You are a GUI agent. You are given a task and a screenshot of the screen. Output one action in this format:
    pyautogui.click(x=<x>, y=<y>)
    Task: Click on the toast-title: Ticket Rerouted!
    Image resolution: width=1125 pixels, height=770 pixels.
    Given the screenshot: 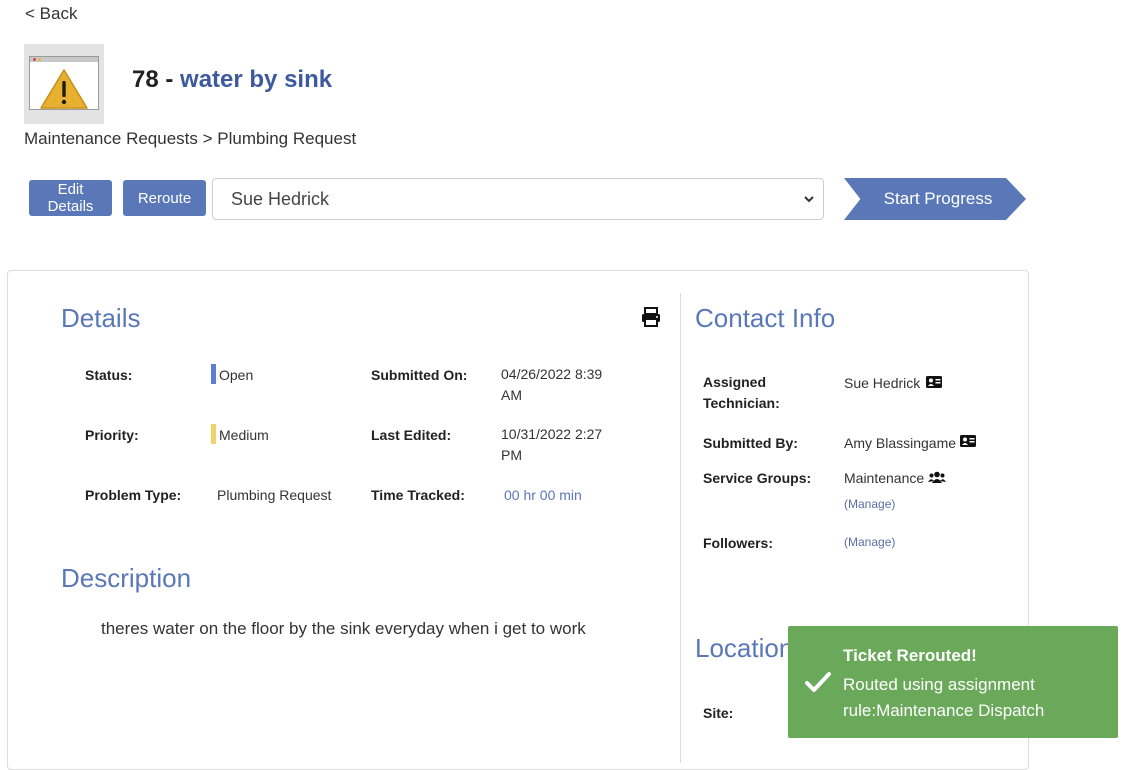 What is the action you would take?
    pyautogui.click(x=910, y=655)
    